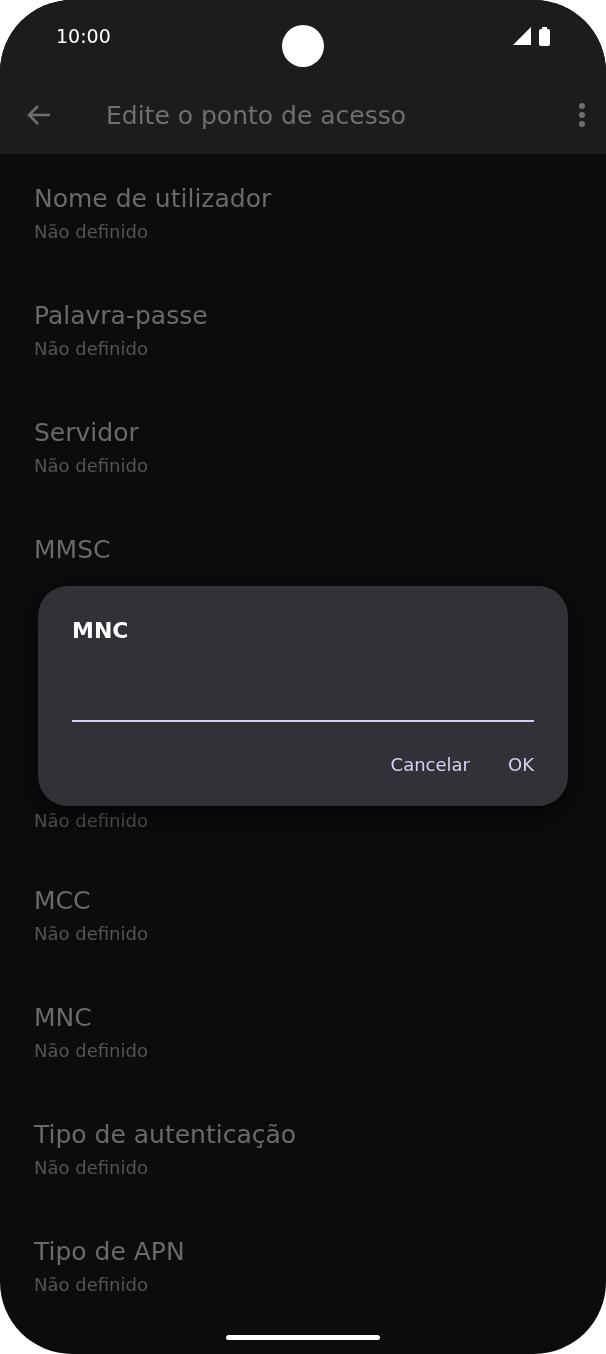 The height and width of the screenshot is (1354, 606). I want to click on signal-icon, so click(522, 36).